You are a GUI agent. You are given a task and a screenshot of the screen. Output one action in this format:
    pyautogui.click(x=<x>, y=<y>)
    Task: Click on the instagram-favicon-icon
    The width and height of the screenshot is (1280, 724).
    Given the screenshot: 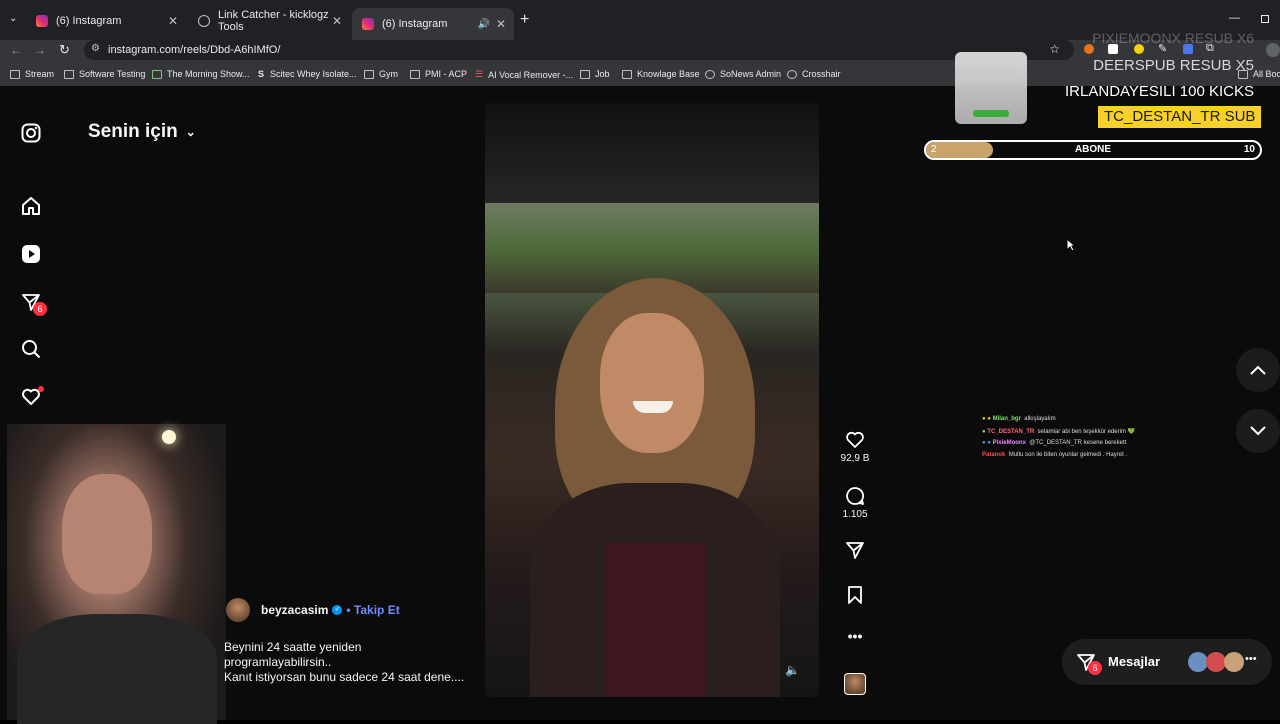 What is the action you would take?
    pyautogui.click(x=368, y=24)
    